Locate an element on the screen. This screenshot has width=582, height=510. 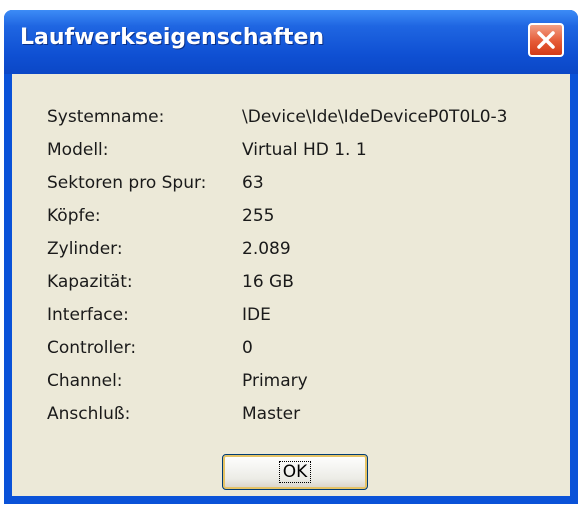
property-value: 2.089 is located at coordinates (266, 249).